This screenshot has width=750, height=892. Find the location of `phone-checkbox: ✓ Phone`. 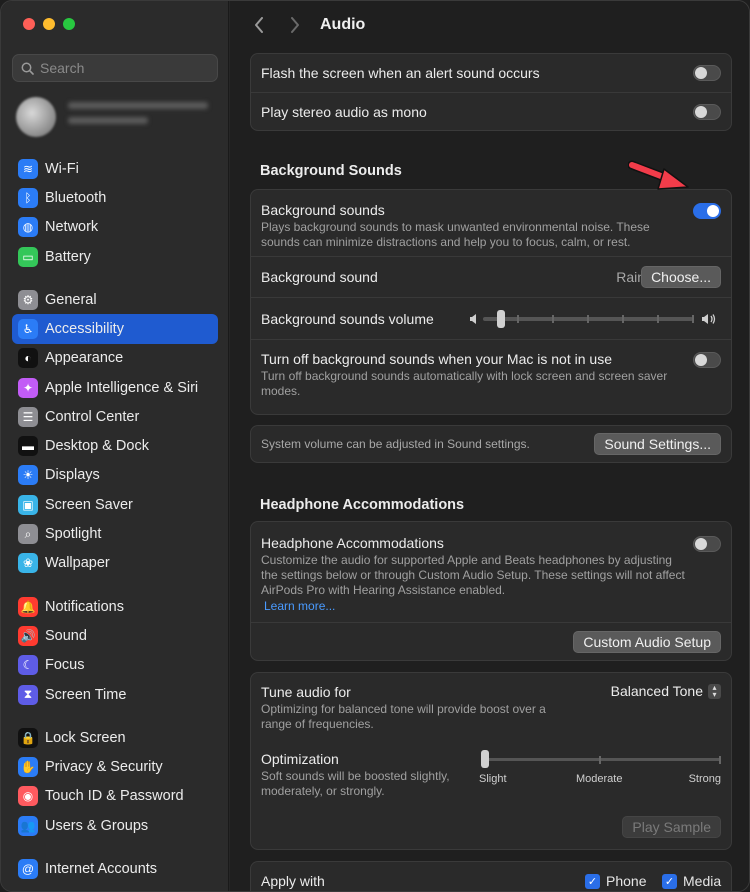

phone-checkbox: ✓ Phone is located at coordinates (615, 881).